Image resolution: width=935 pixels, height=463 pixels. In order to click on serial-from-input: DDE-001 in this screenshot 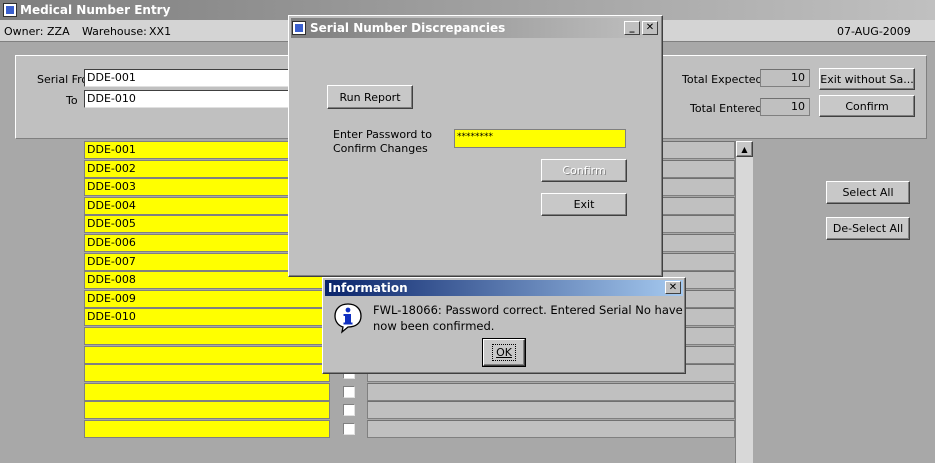, I will do `click(189, 78)`.